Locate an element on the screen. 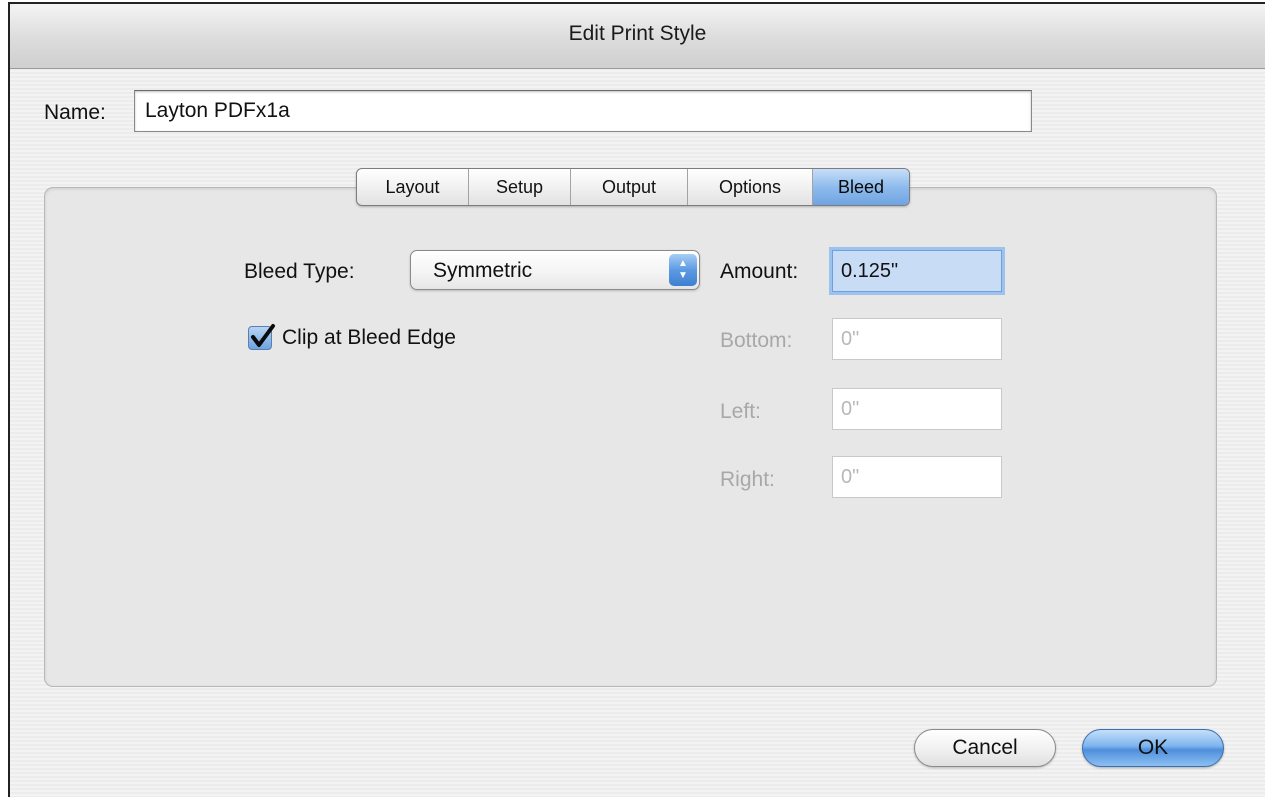  checkmark-icon is located at coordinates (263, 335).